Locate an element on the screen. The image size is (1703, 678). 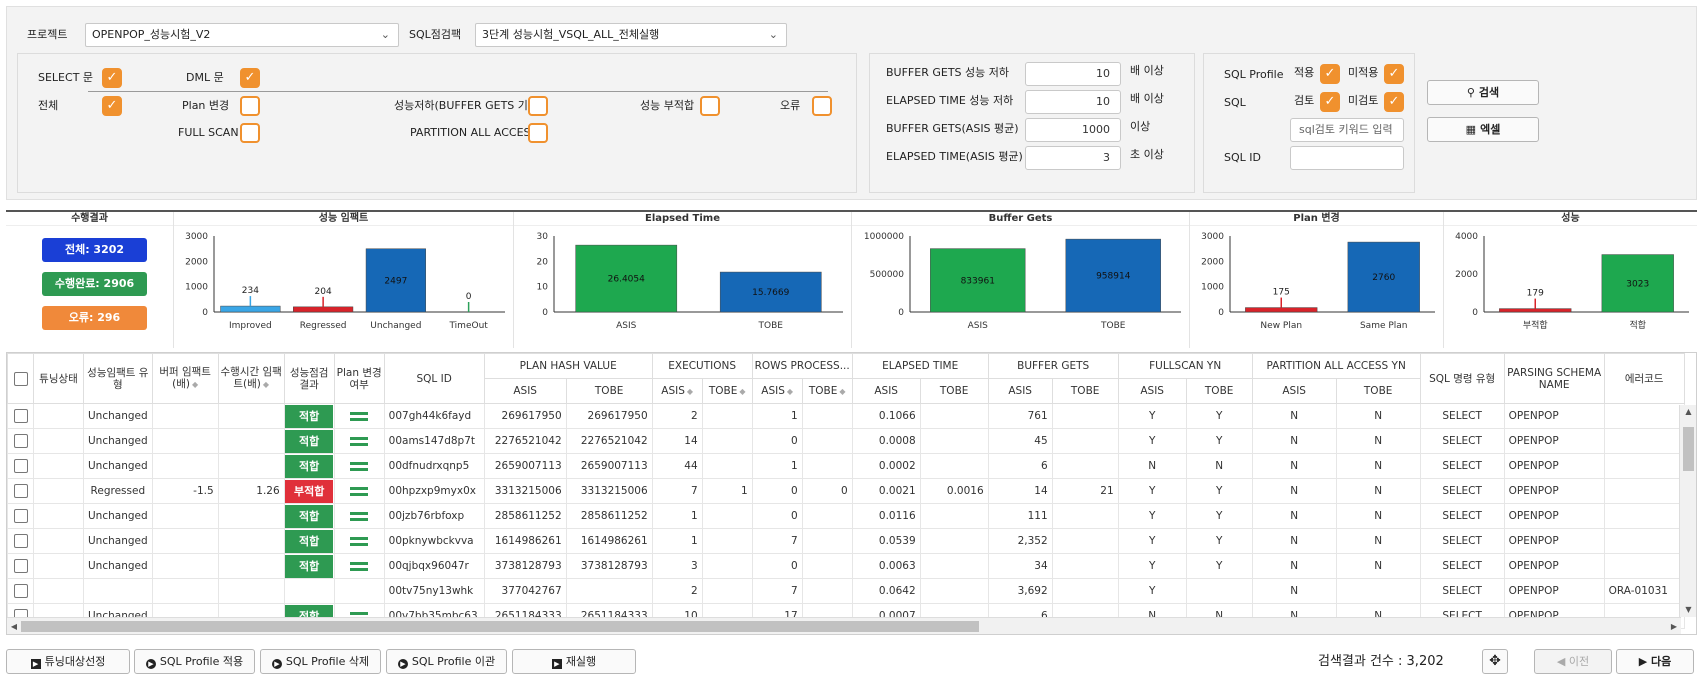
unapply-checkbox: ✓ is located at coordinates (1394, 74).